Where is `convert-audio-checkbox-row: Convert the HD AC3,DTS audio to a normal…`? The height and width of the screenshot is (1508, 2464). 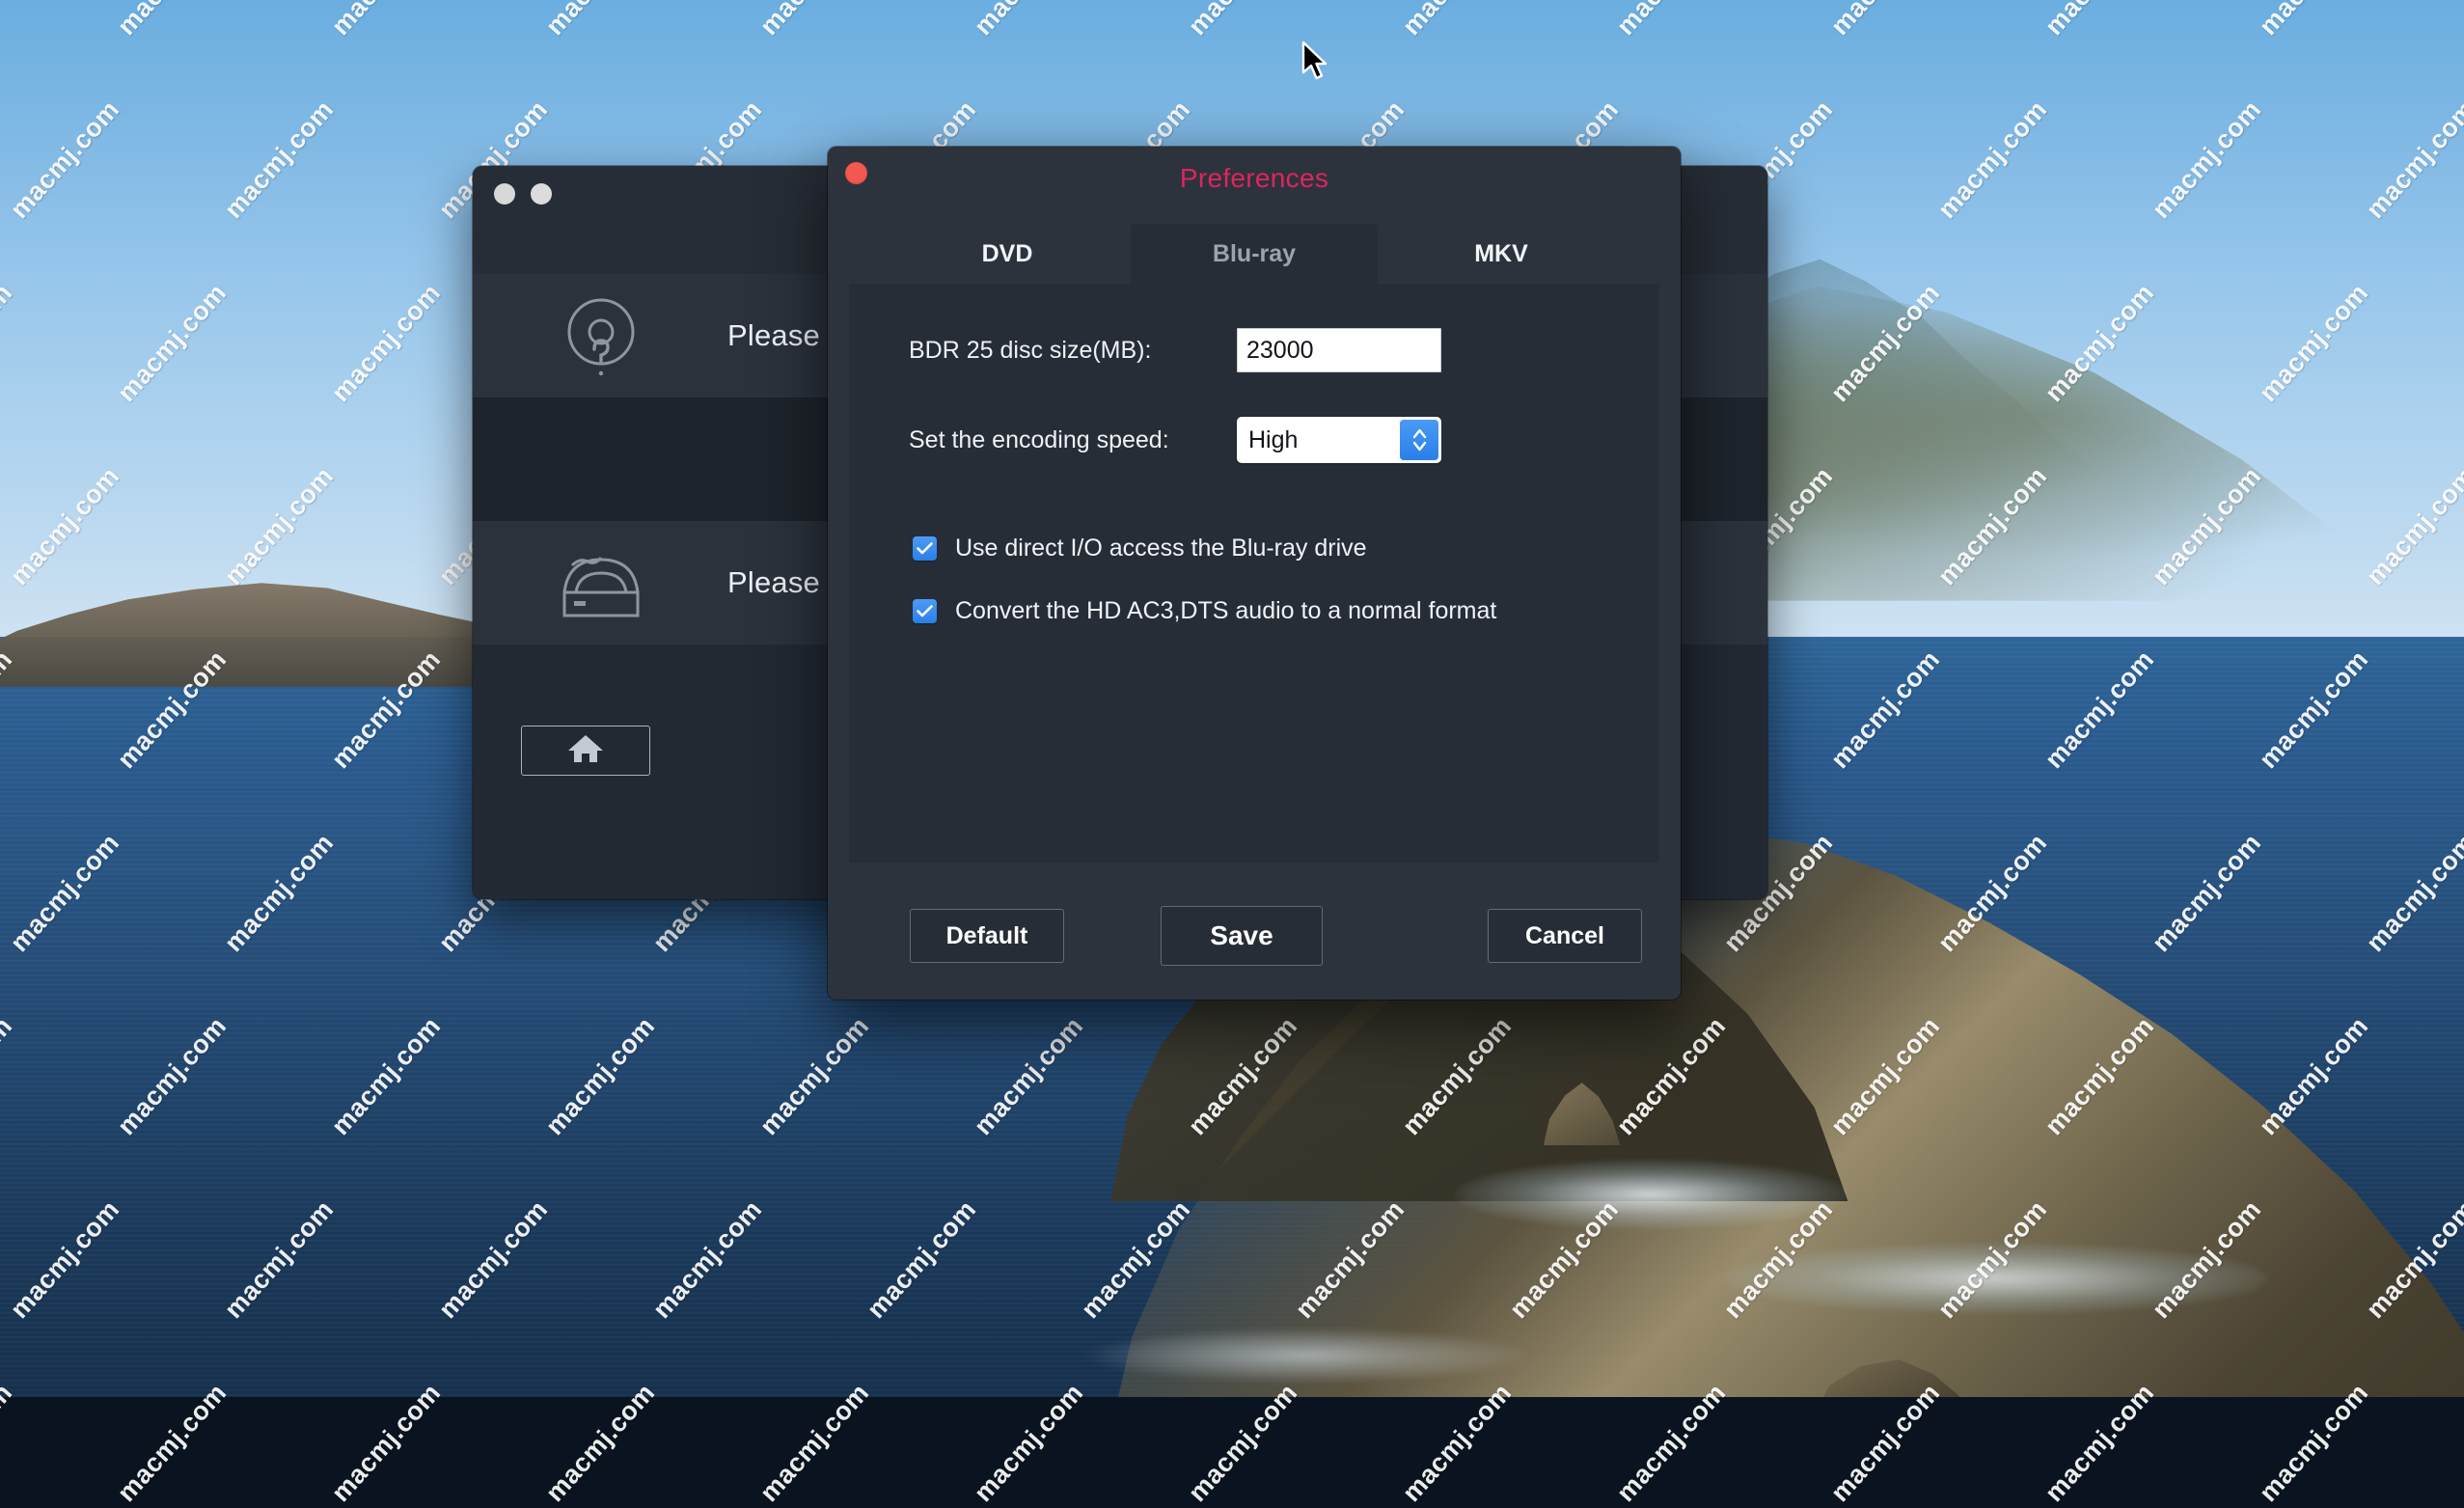
convert-audio-checkbox-row: Convert the HD AC3,DTS audio to a normal… is located at coordinates (1254, 611).